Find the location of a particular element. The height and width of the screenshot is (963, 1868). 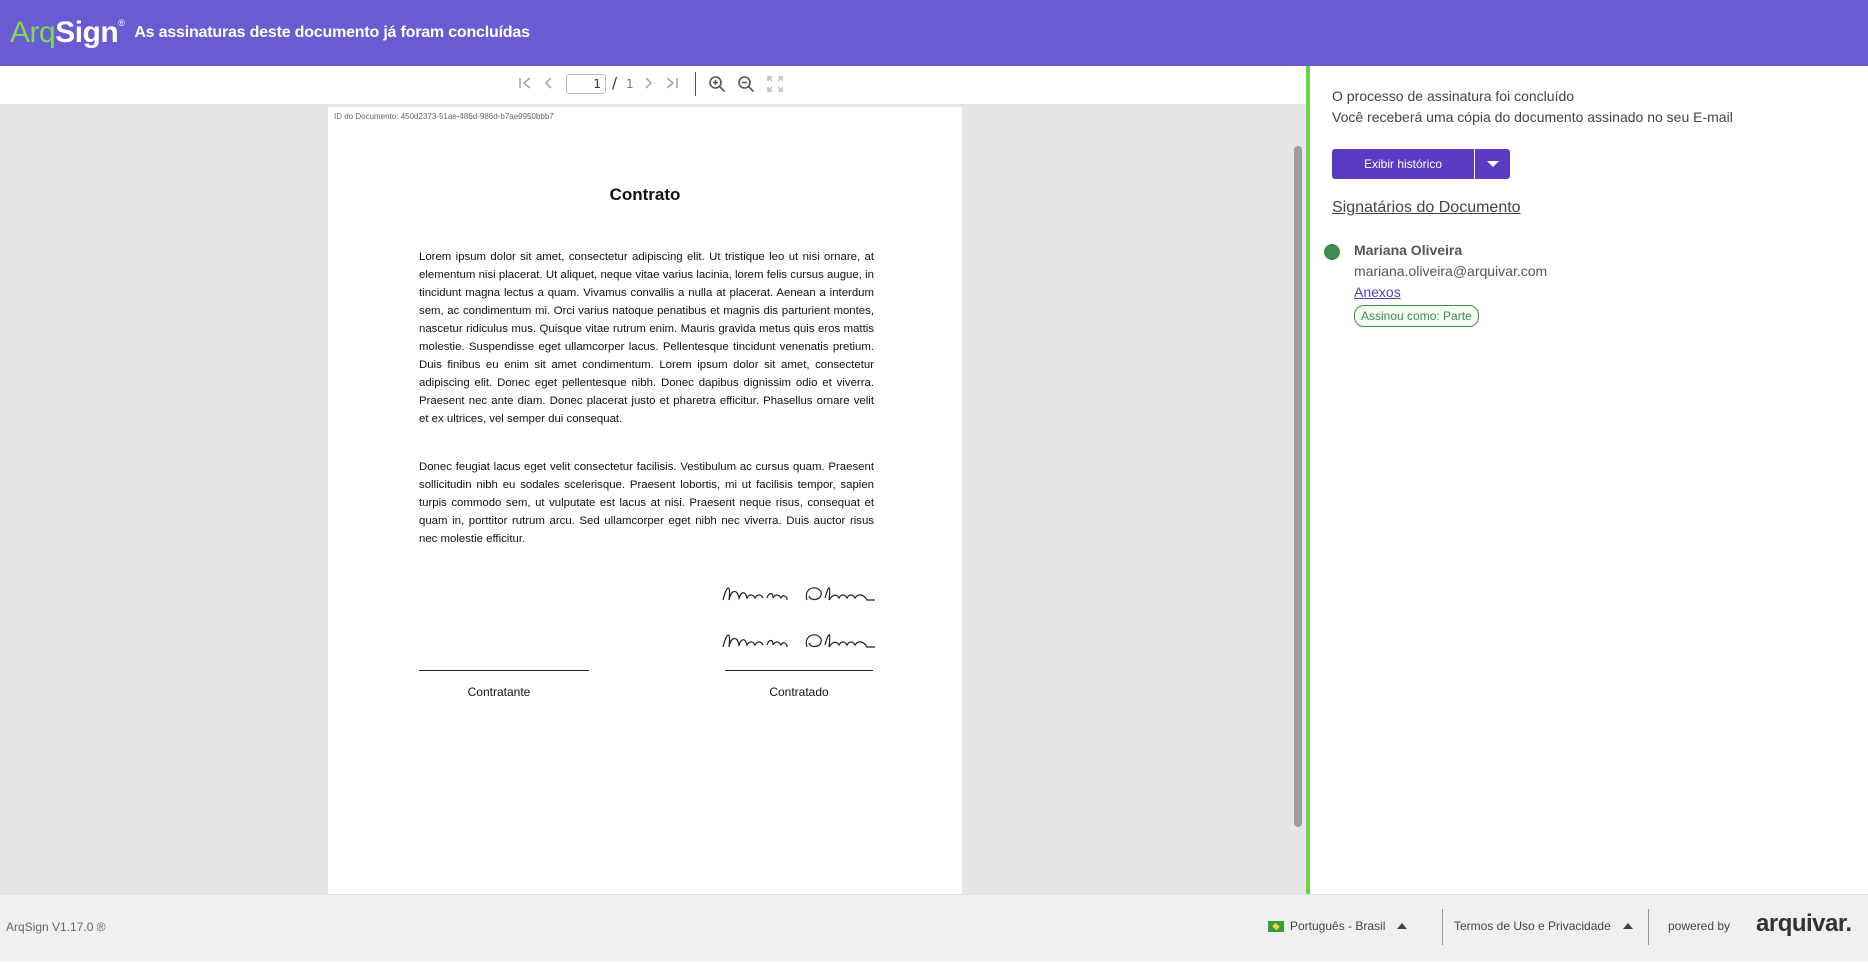

app-version: ArqSign V1.17.0 ® is located at coordinates (56, 927).